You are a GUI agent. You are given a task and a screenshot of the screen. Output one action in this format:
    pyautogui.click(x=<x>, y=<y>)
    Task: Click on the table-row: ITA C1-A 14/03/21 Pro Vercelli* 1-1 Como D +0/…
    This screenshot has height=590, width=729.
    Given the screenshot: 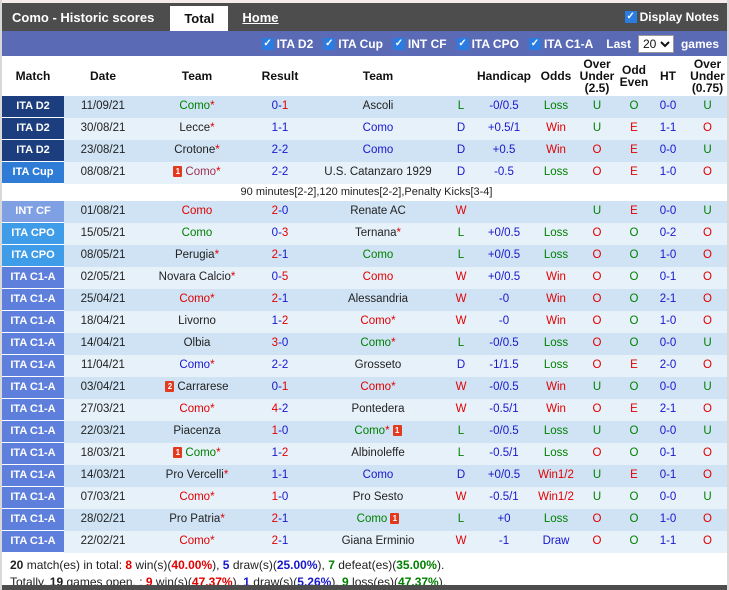 What is the action you would take?
    pyautogui.click(x=364, y=475)
    